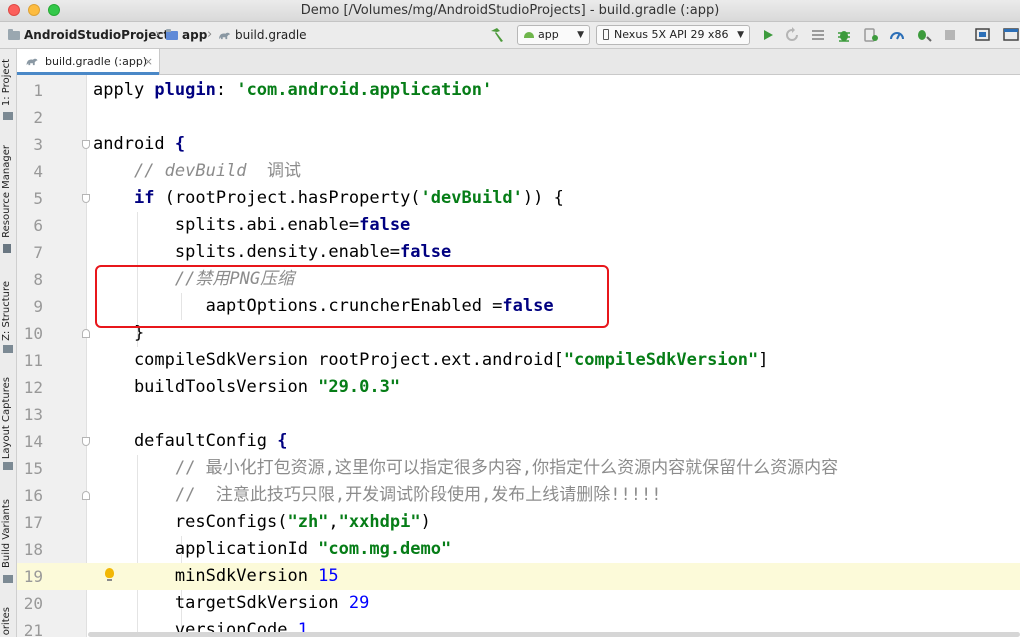 The width and height of the screenshot is (1020, 637). I want to click on line-number: 7, so click(38, 252).